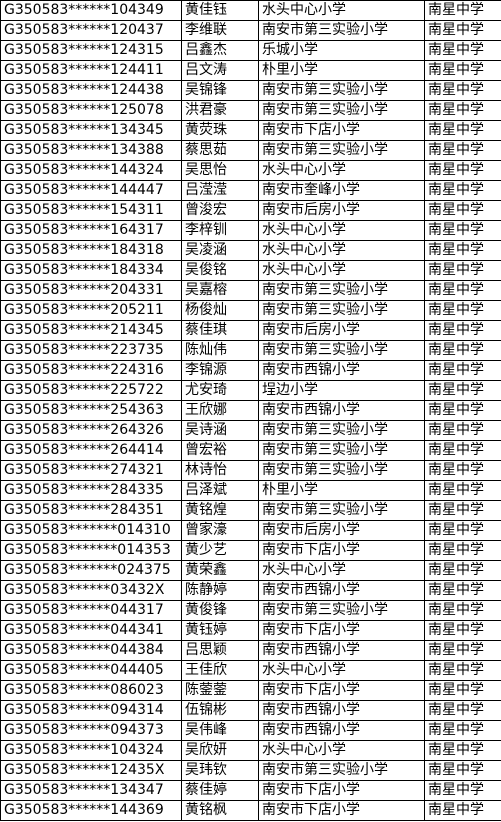 This screenshot has width=501, height=822. I want to click on student-id-cell: G350583******120437, so click(91, 30).